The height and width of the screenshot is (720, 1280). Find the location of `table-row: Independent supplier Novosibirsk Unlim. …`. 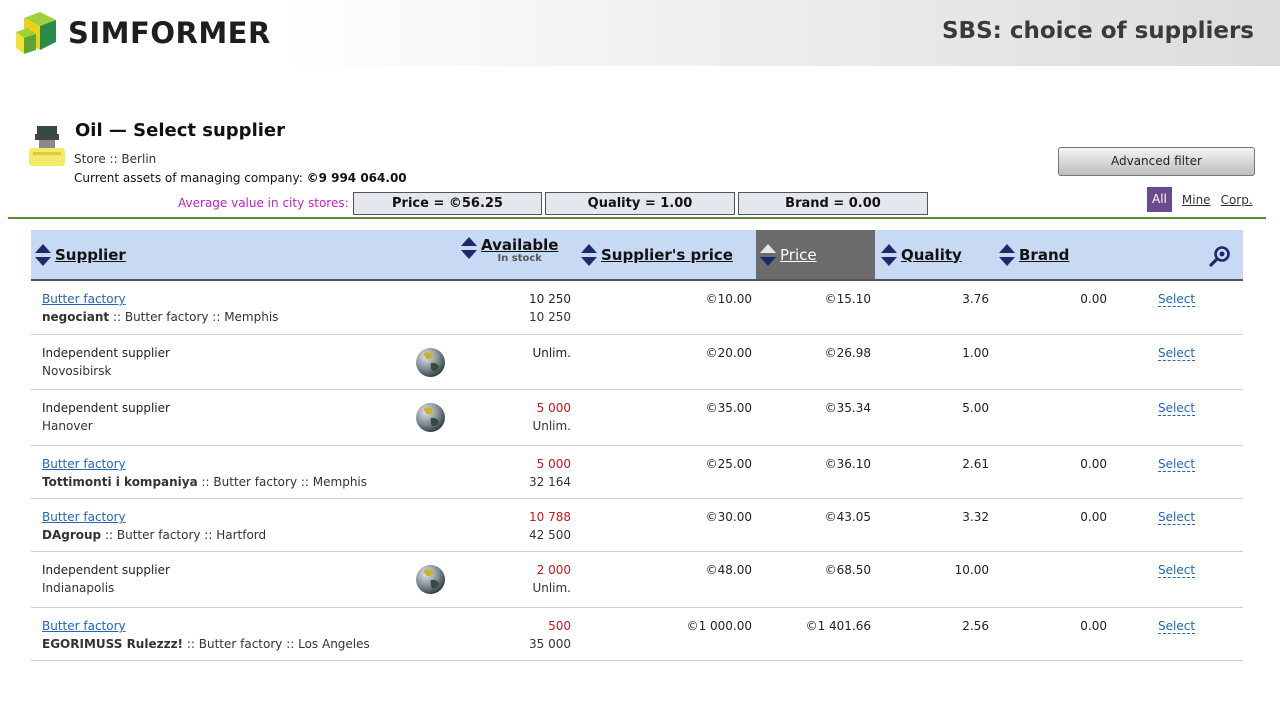

table-row: Independent supplier Novosibirsk Unlim. … is located at coordinates (637, 363).